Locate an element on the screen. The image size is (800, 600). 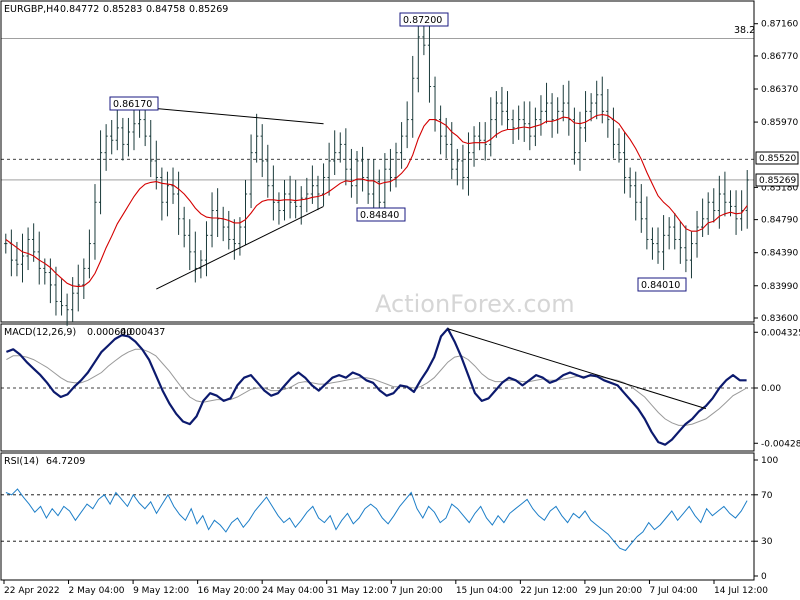
x-tick-label: 15 Jun 04:00 is located at coordinates (484, 591).